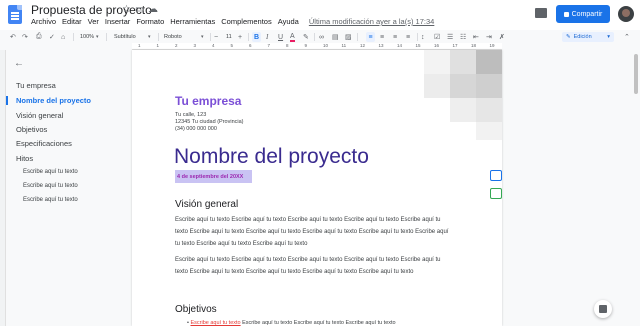  What do you see at coordinates (476, 37) in the screenshot?
I see `decrease-indent-icon: ⇤` at bounding box center [476, 37].